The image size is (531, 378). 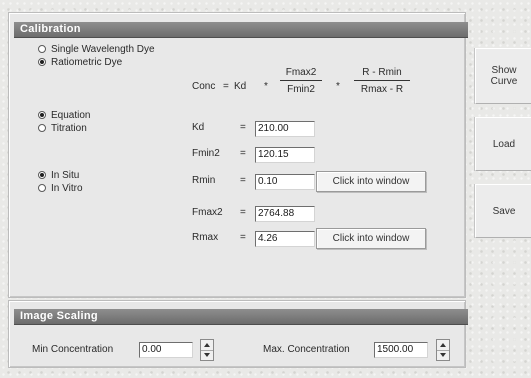 I want to click on formula-fraction-r: R - Rmin Rmax - R, so click(x=382, y=81).